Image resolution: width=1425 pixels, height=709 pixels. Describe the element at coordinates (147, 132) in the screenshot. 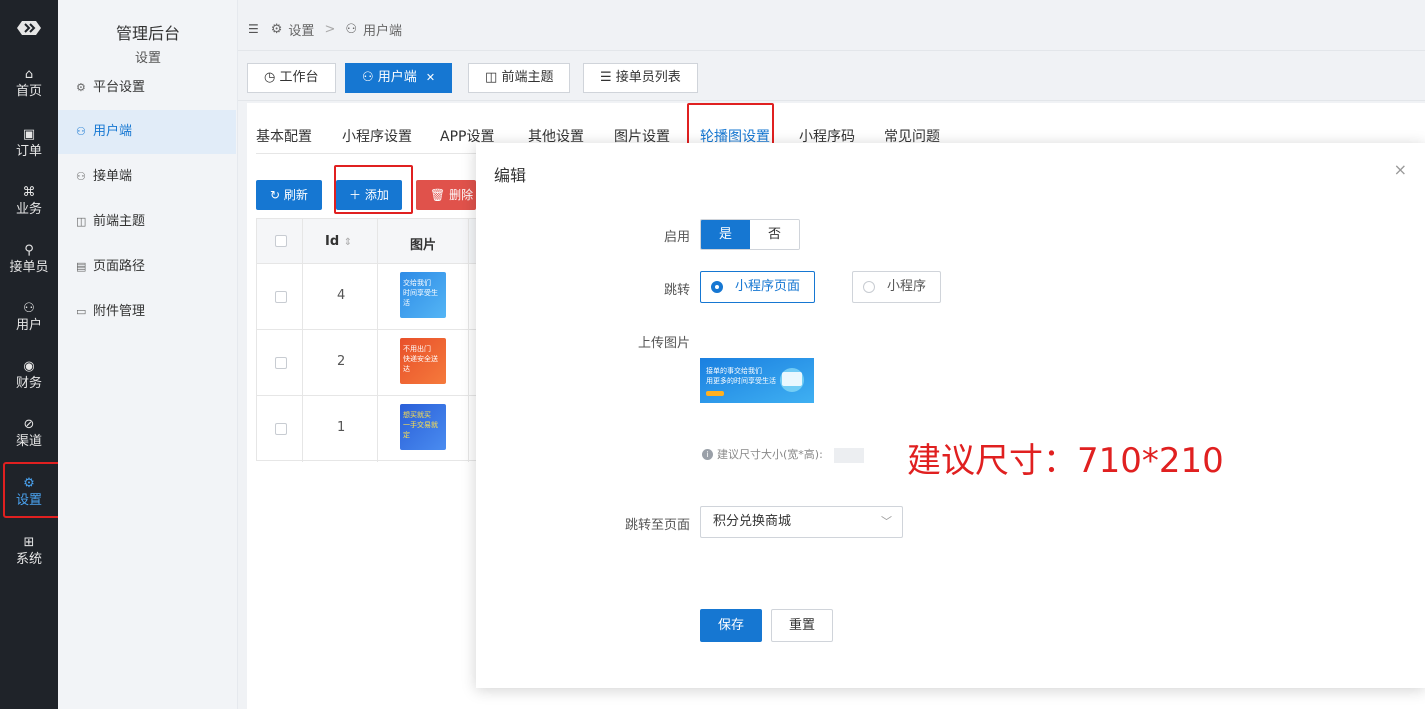

I see `sidebar-item-user-end: ⚇ 用户端` at that location.